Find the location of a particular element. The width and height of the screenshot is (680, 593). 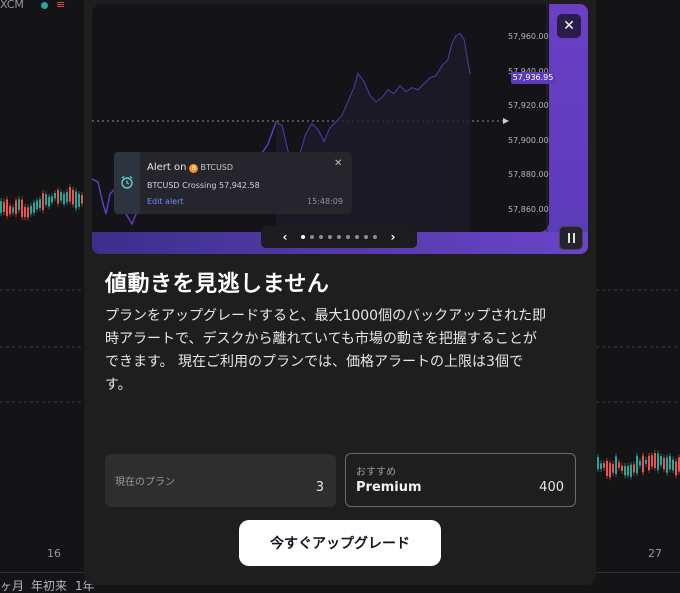

premium-plan-alert-limit: 400 is located at coordinates (551, 487).